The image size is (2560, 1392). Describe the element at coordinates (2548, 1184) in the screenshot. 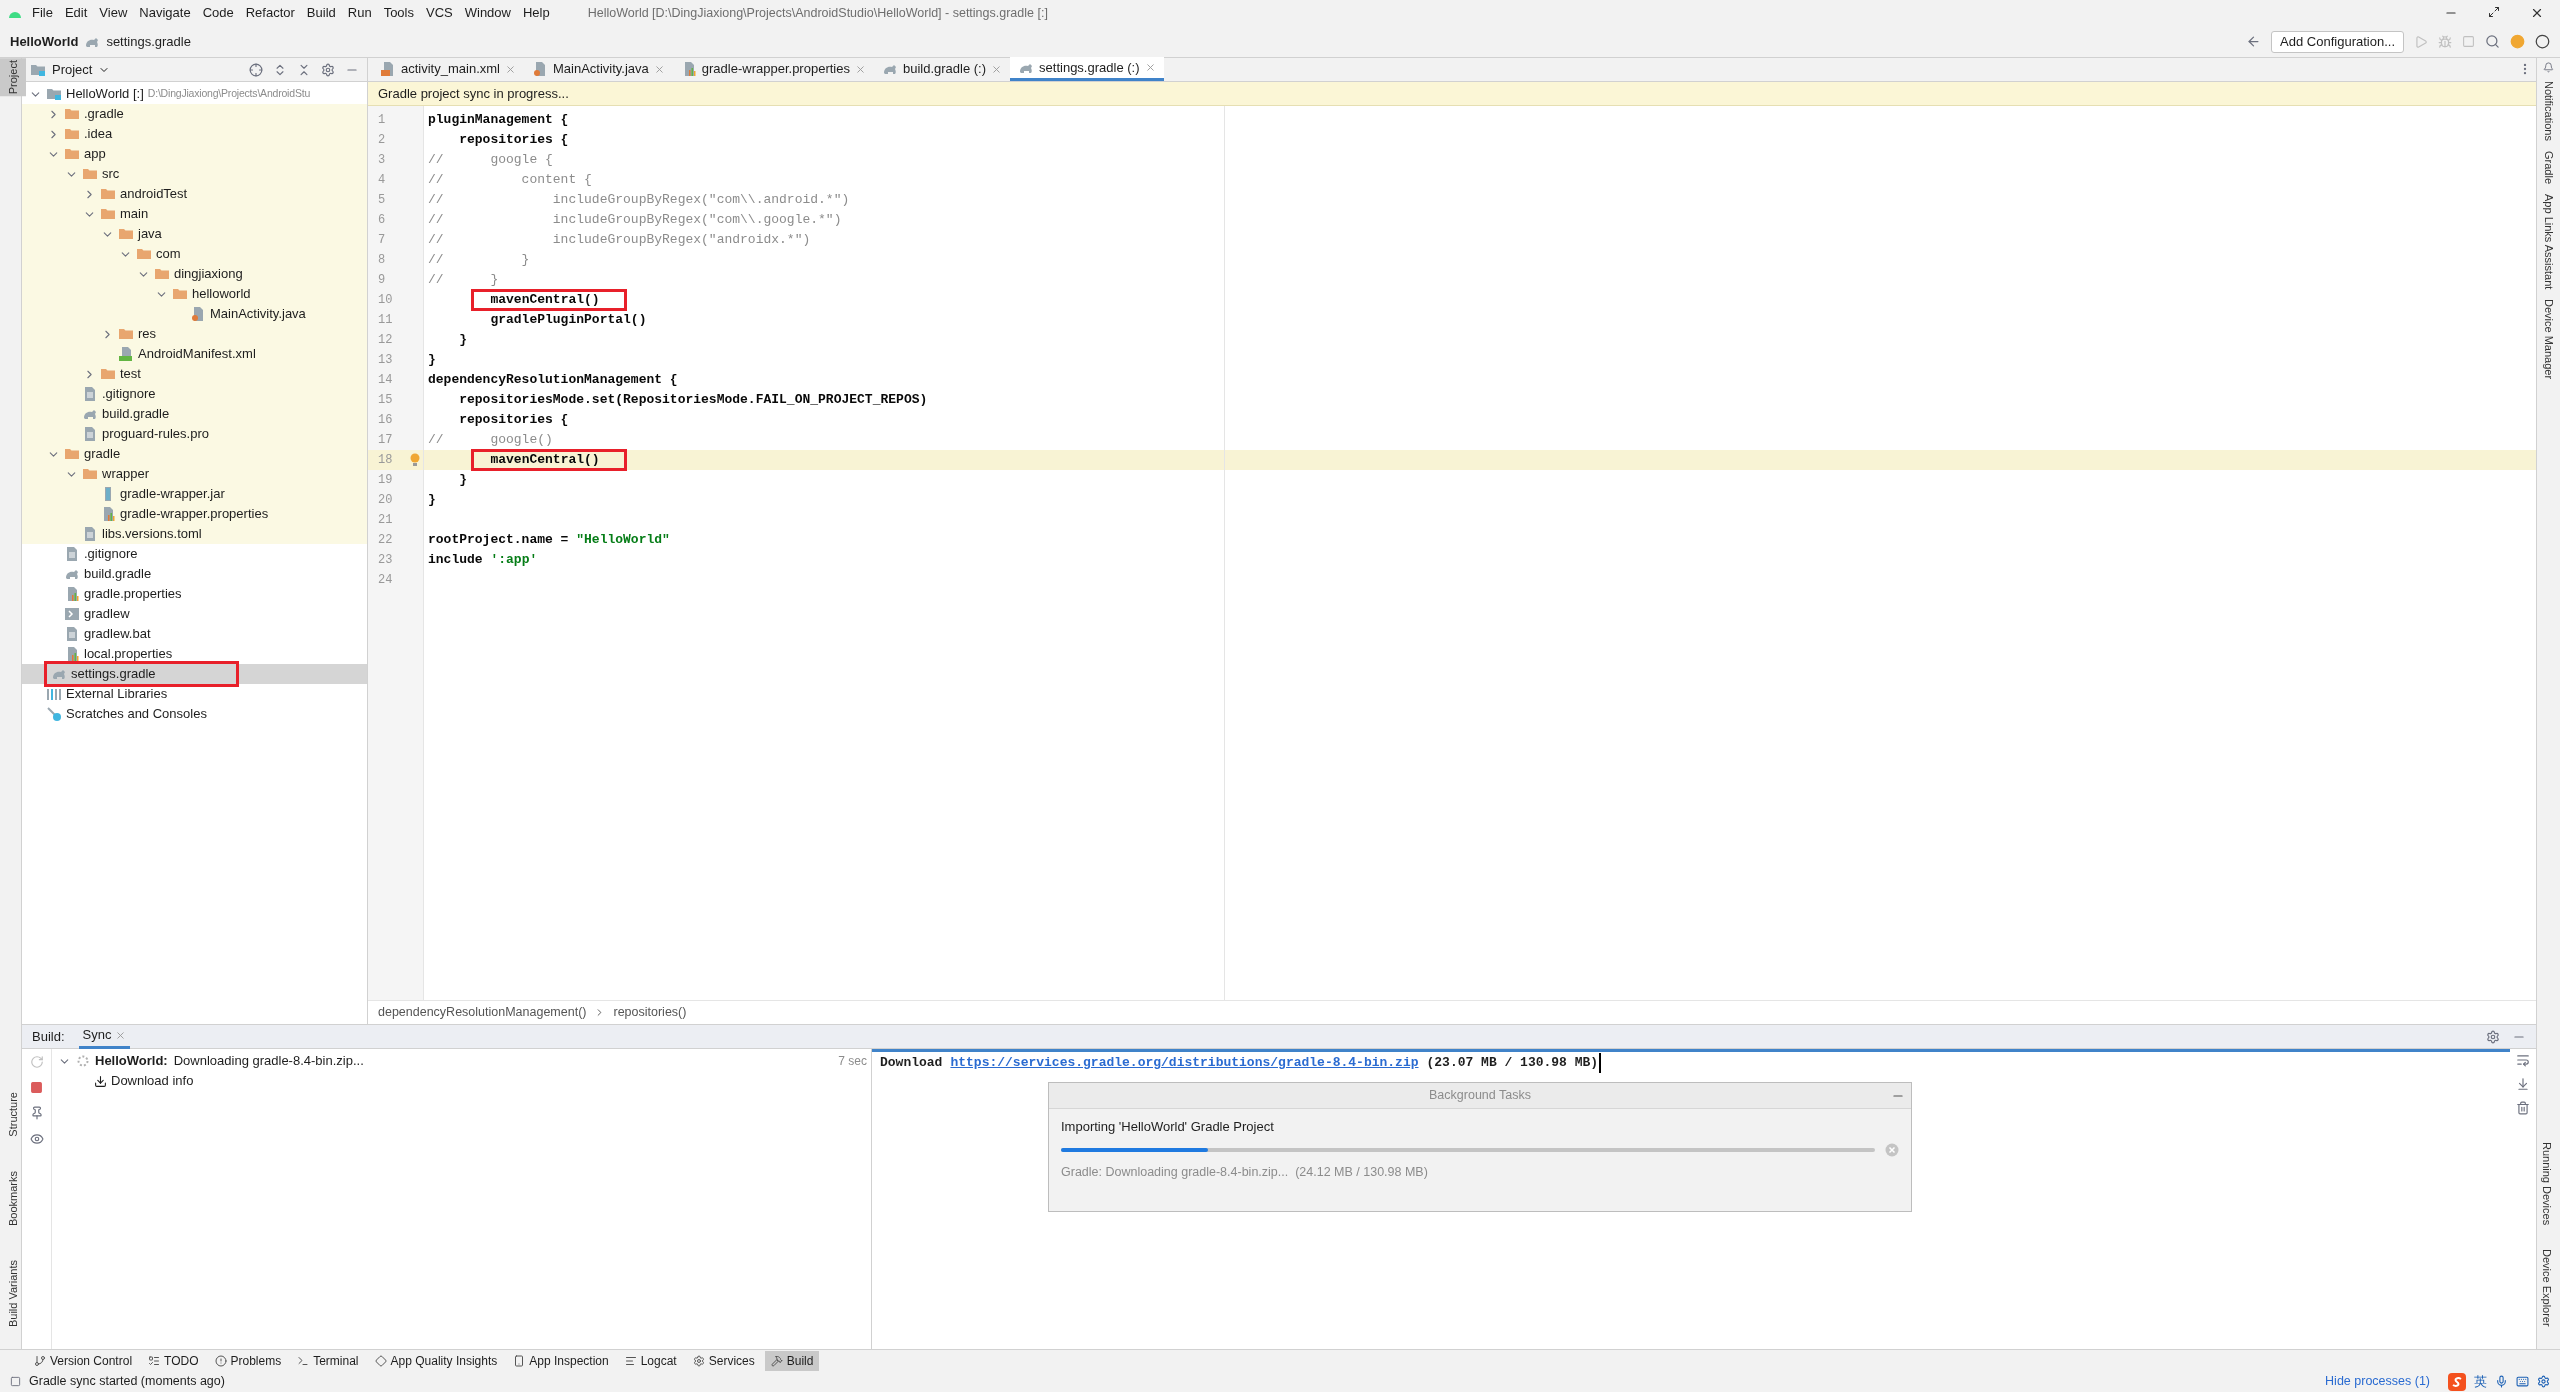

I see `tool-window-tab: Running Devices` at that location.